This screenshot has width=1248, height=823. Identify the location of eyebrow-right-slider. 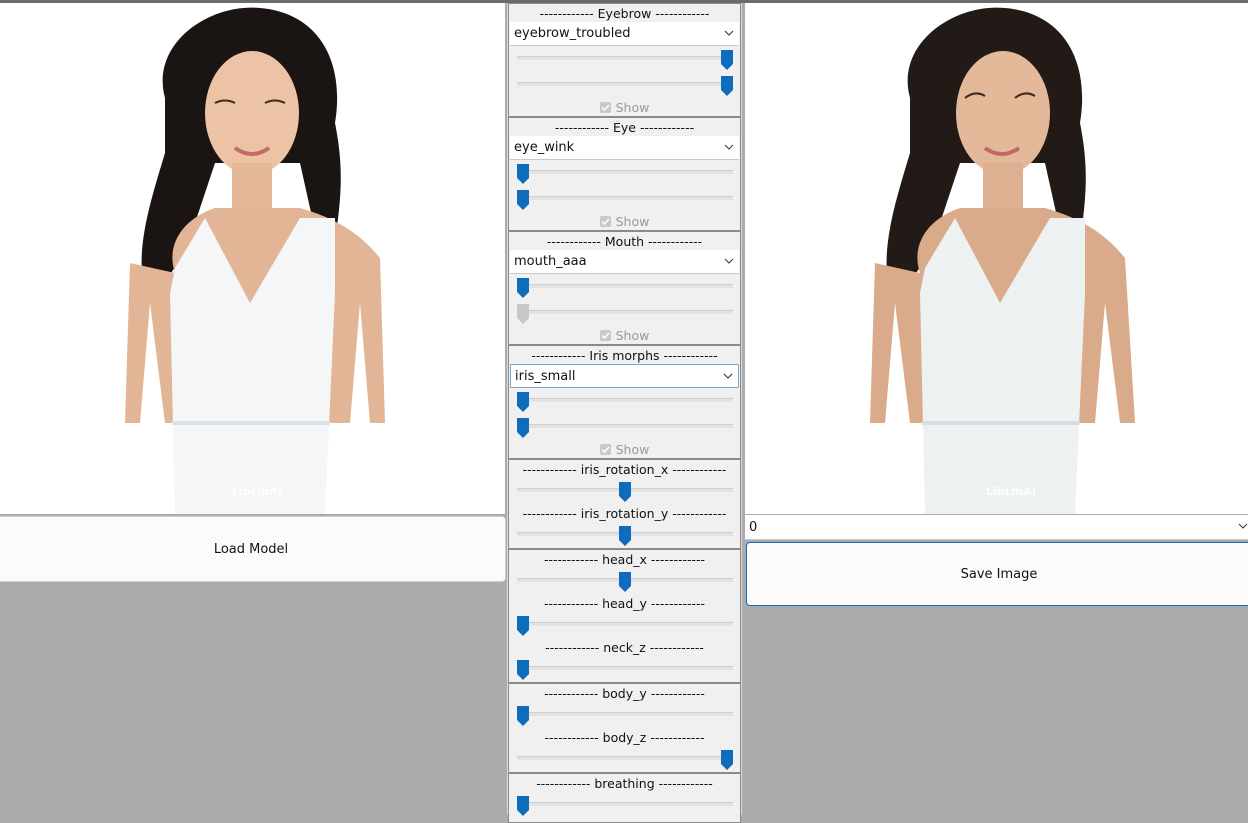
(625, 86).